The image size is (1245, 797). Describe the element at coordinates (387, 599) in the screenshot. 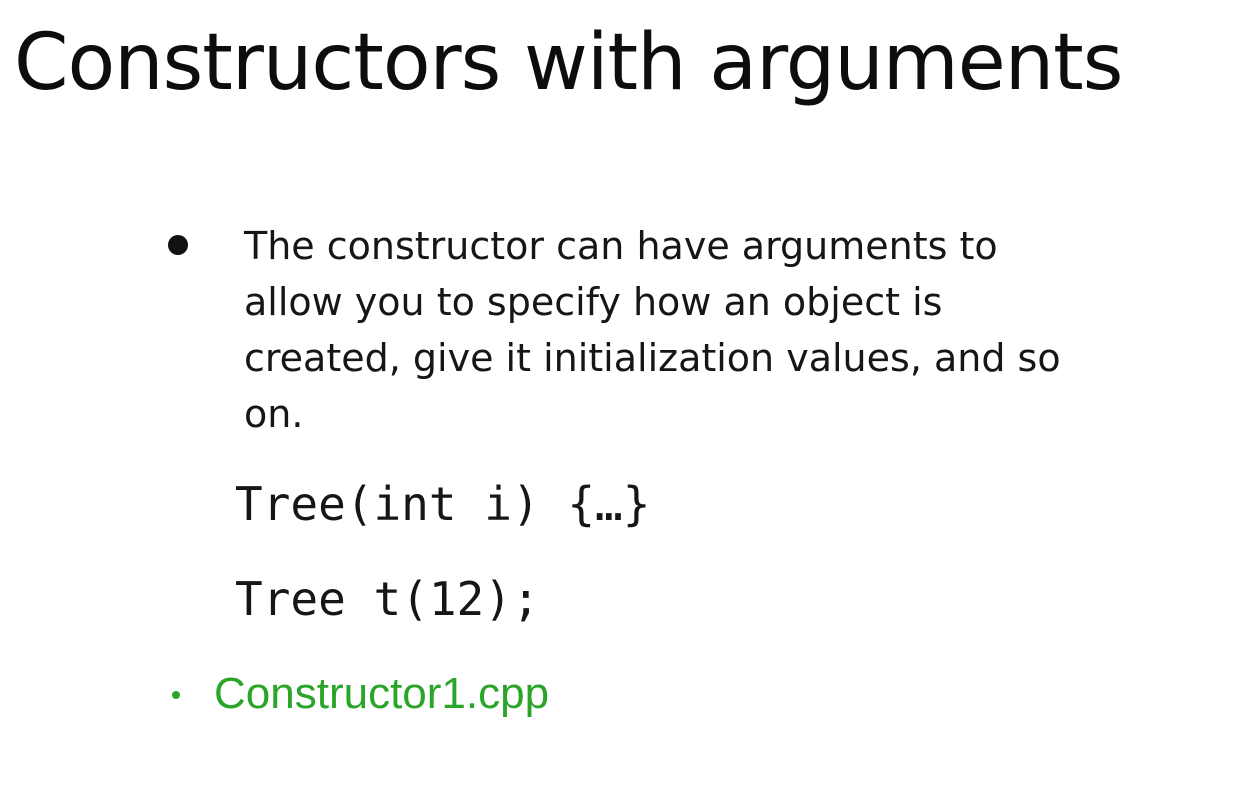

I see `code-line-instantiation: Tree t(12);` at that location.